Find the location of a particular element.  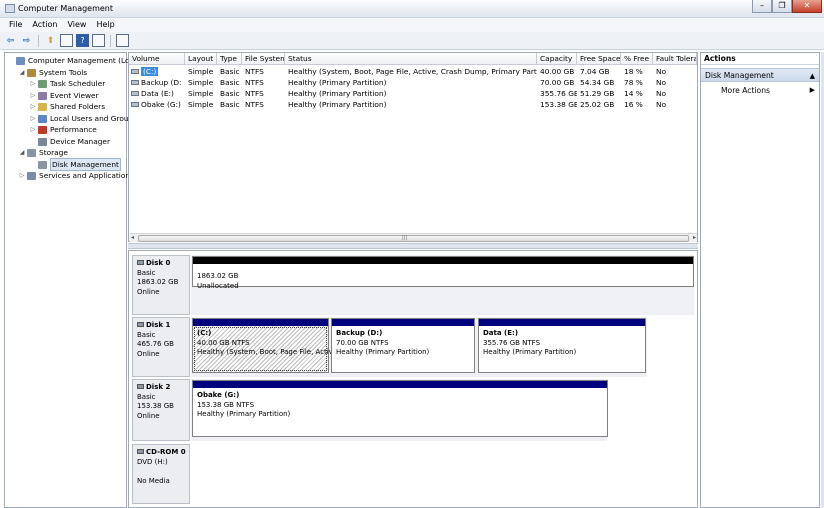

partition-status: Healthy (System, Boot, Page File, Activ is located at coordinates (265, 352).